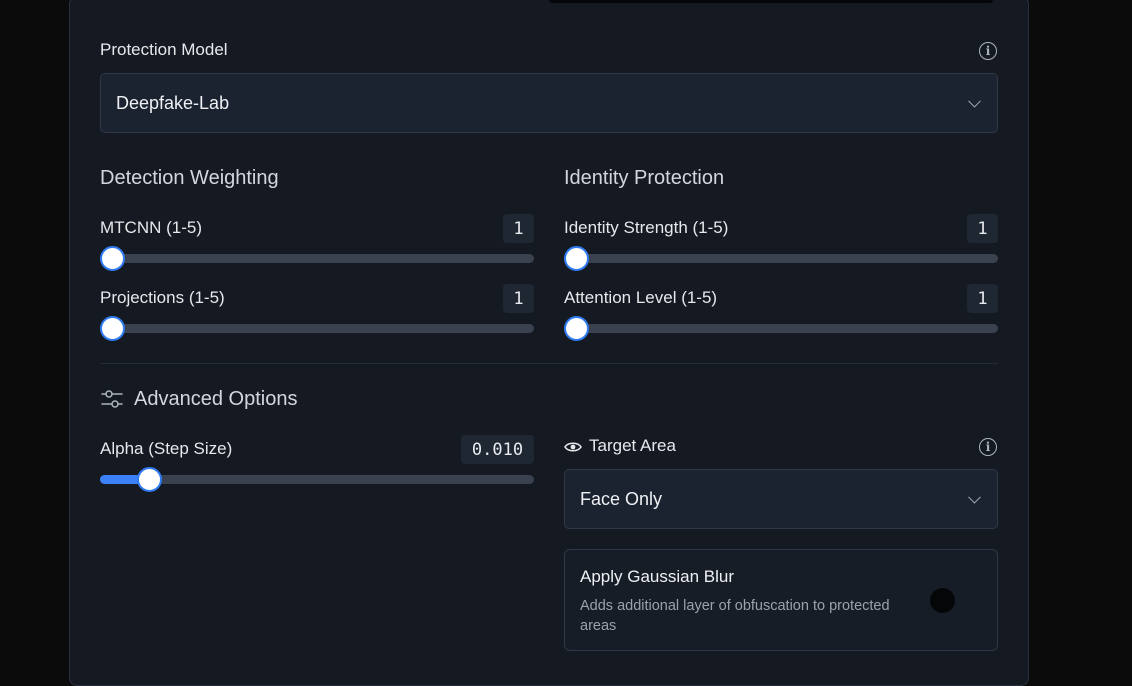  What do you see at coordinates (576, 328) in the screenshot?
I see `attention-level-slider-thumb` at bounding box center [576, 328].